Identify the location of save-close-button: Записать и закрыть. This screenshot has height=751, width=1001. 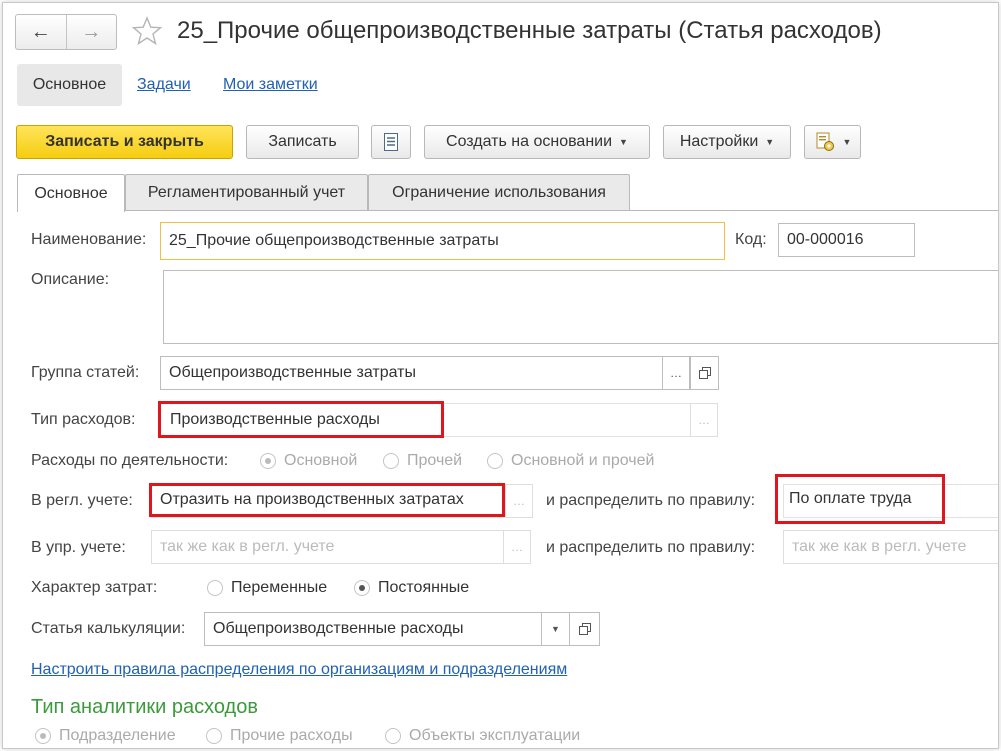
(124, 142).